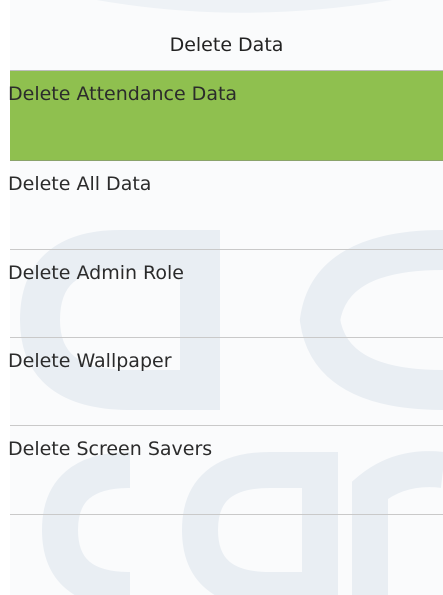  What do you see at coordinates (225, 470) in the screenshot?
I see `menu-item-delete-screen-savers: Delete Screen Savers` at bounding box center [225, 470].